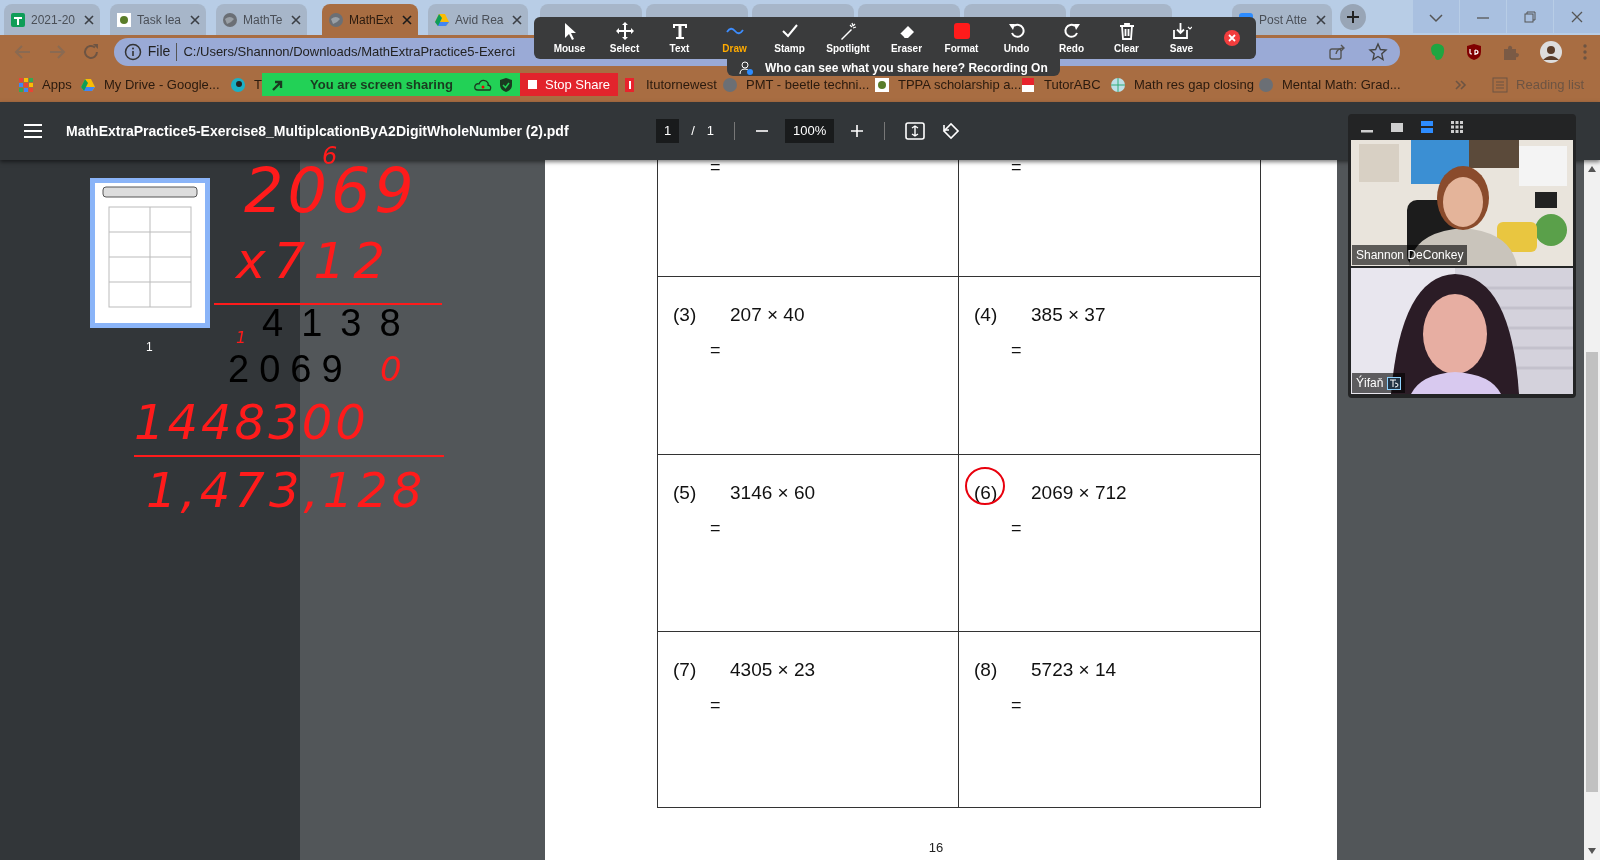  Describe the element at coordinates (149, 347) in the screenshot. I see `page-label: 1` at that location.